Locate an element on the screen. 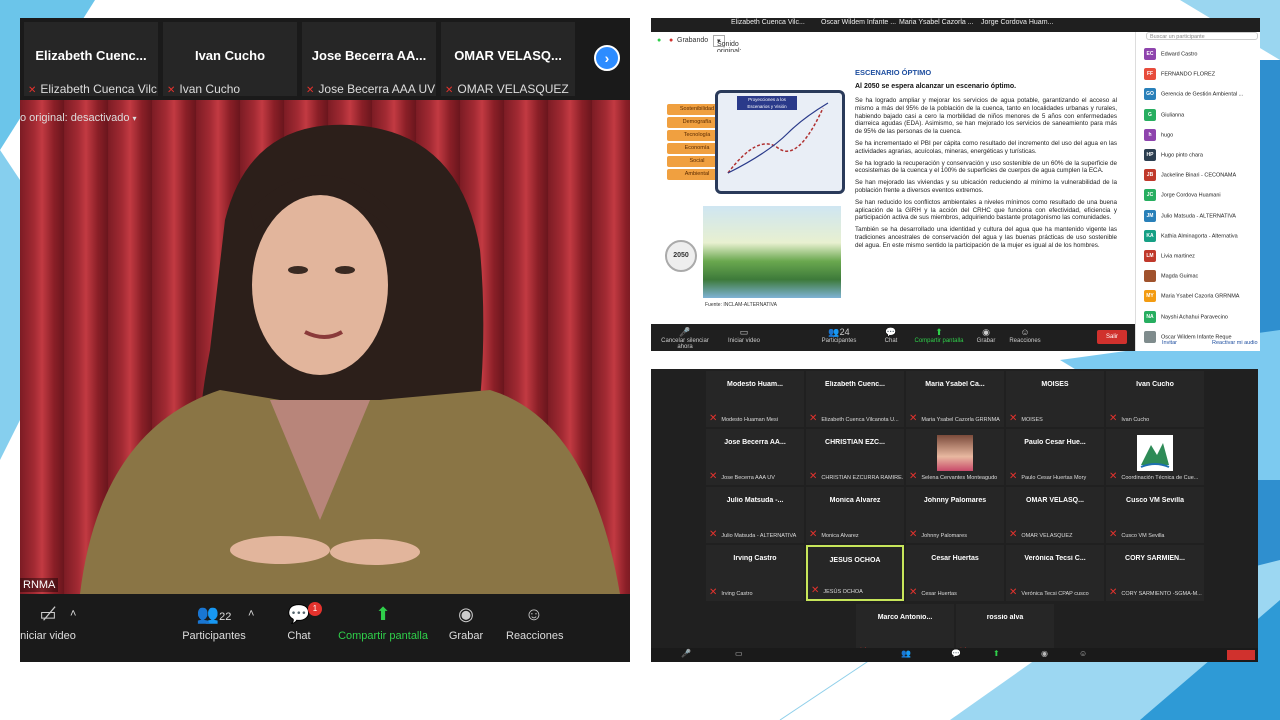 The width and height of the screenshot is (1280, 720). avatar: JB is located at coordinates (1150, 175).